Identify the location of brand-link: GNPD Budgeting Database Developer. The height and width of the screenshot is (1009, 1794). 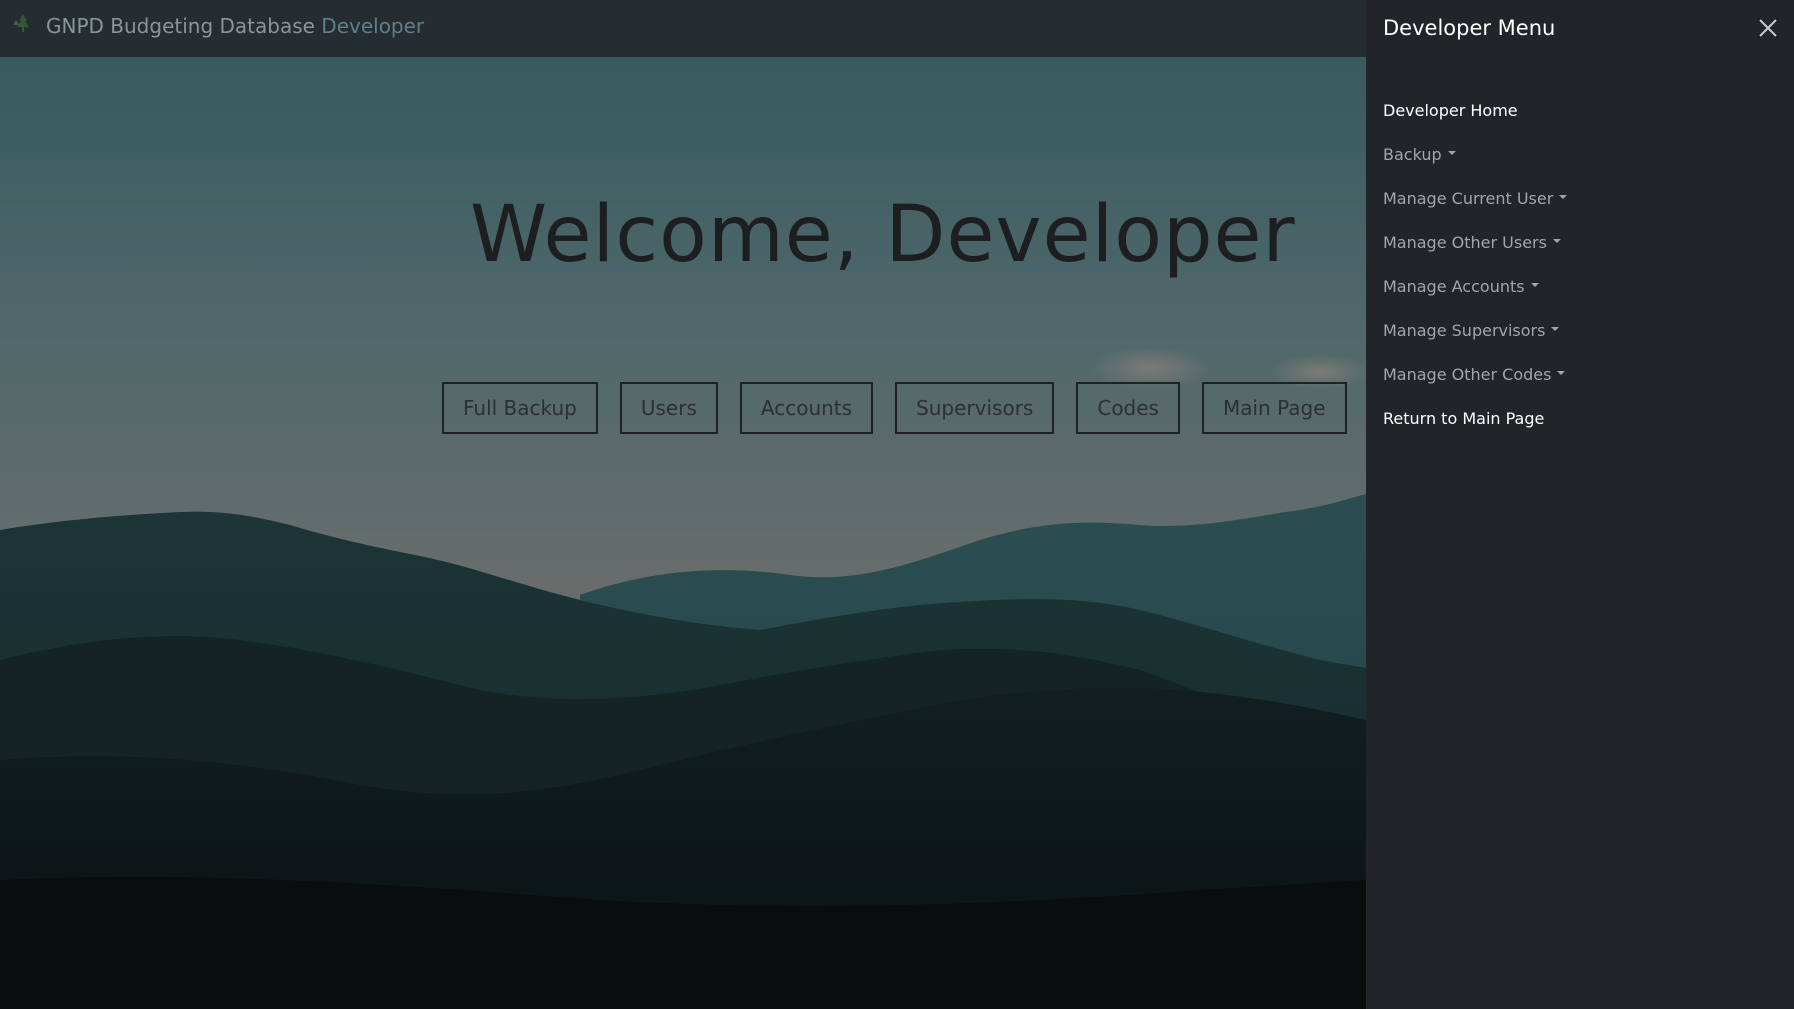
(235, 26).